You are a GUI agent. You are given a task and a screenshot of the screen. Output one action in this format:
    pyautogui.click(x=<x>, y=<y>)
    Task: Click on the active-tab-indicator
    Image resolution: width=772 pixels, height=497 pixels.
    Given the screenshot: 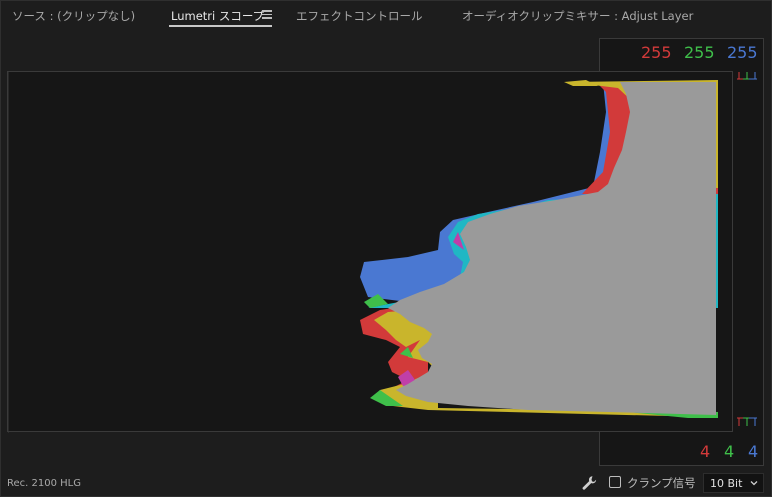 What is the action you would take?
    pyautogui.click(x=220, y=26)
    